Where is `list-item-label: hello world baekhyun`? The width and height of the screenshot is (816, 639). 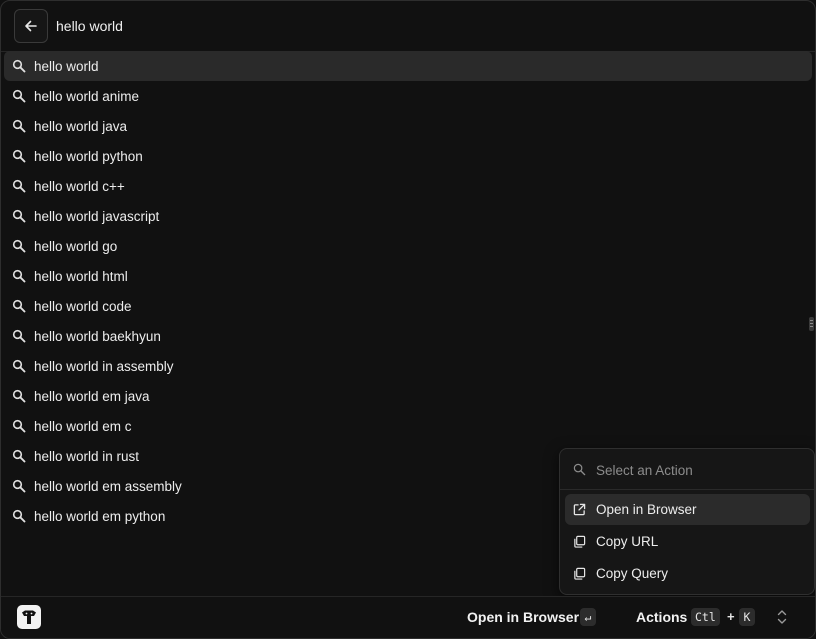 list-item-label: hello world baekhyun is located at coordinates (97, 336).